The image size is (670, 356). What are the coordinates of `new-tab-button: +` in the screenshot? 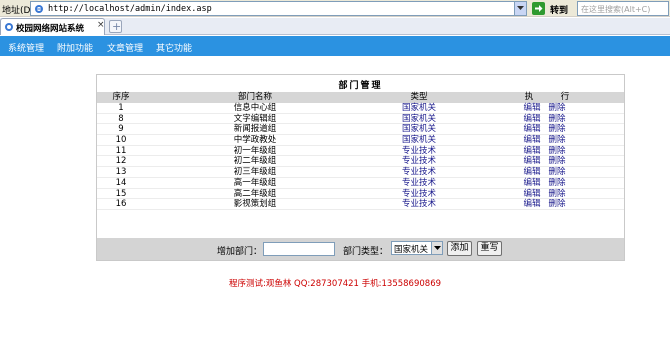 It's located at (115, 26).